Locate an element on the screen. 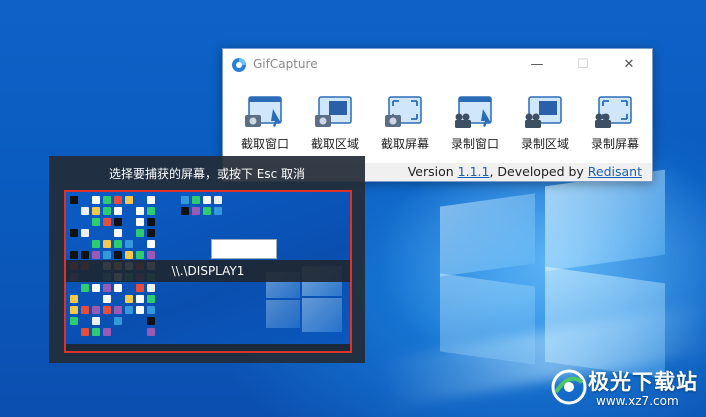 This screenshot has width=706, height=417. minimize-icon: — is located at coordinates (537, 64).